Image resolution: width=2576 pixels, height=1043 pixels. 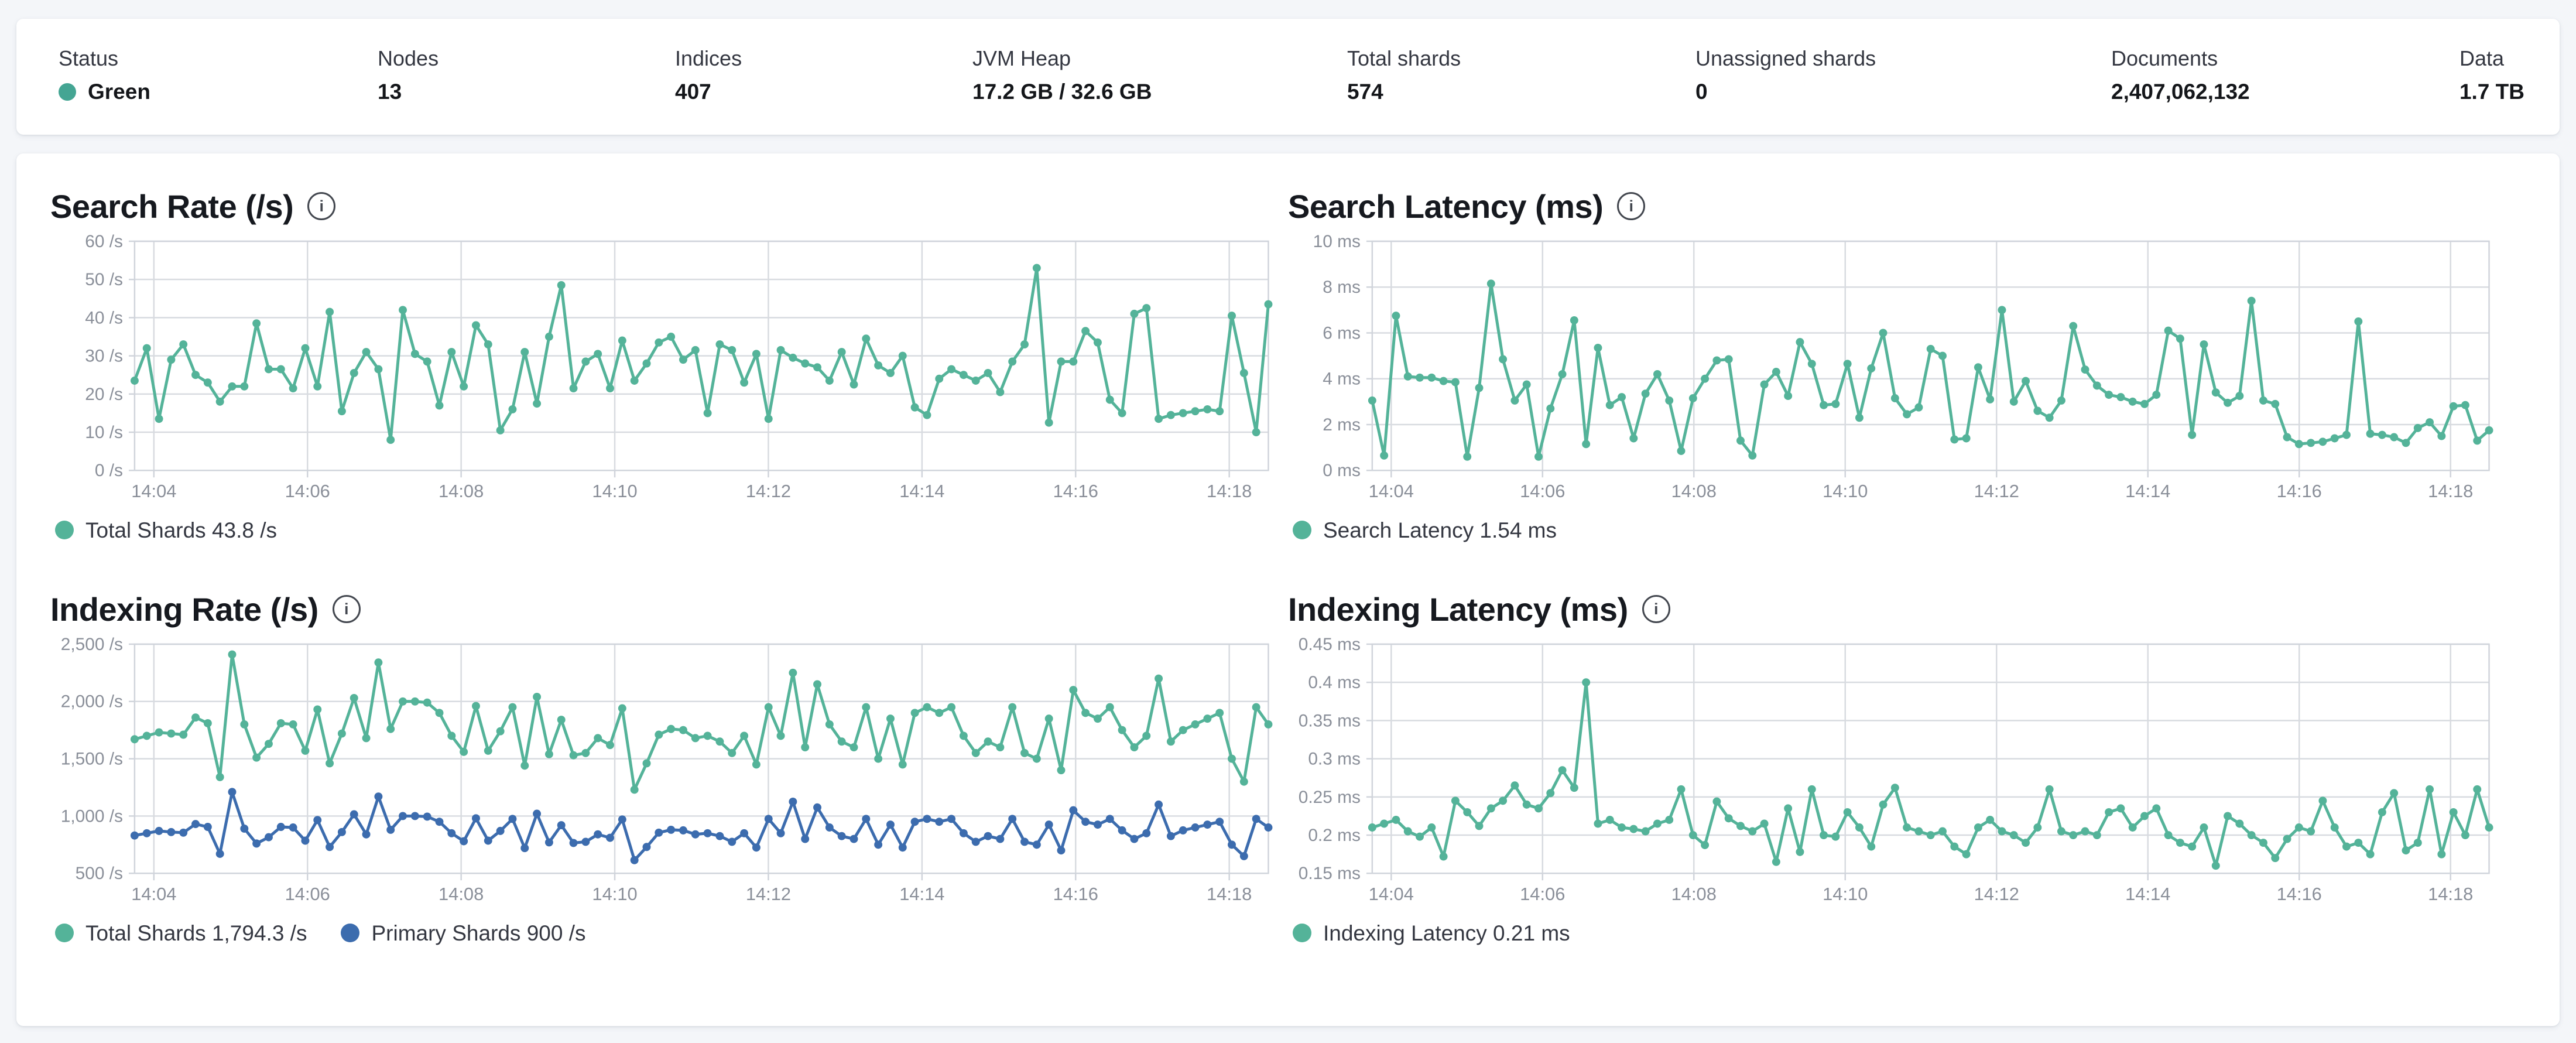 I want to click on svg-text: 0.3 ms, so click(x=1334, y=759).